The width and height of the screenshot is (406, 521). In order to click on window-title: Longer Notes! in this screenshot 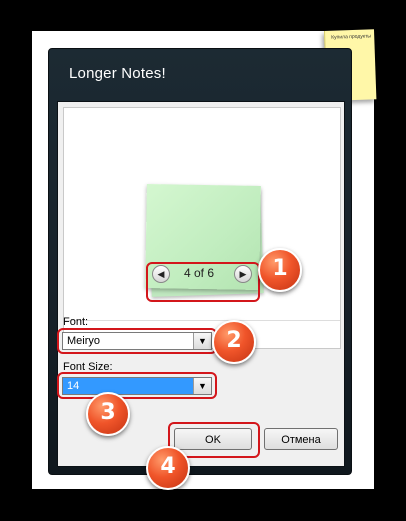, I will do `click(117, 73)`.